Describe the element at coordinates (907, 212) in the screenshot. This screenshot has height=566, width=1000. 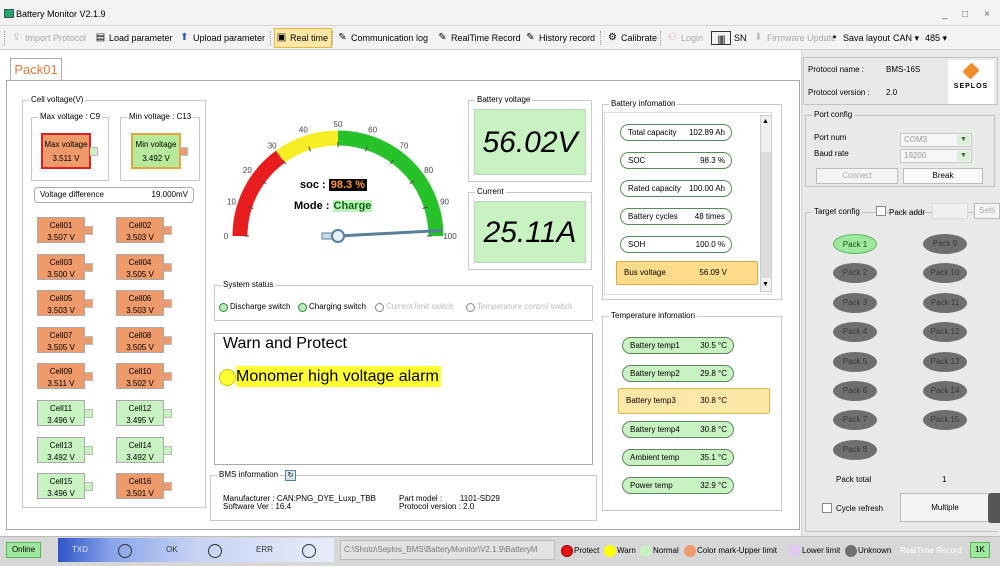
I see `pack-addr-label: Pack addr` at that location.